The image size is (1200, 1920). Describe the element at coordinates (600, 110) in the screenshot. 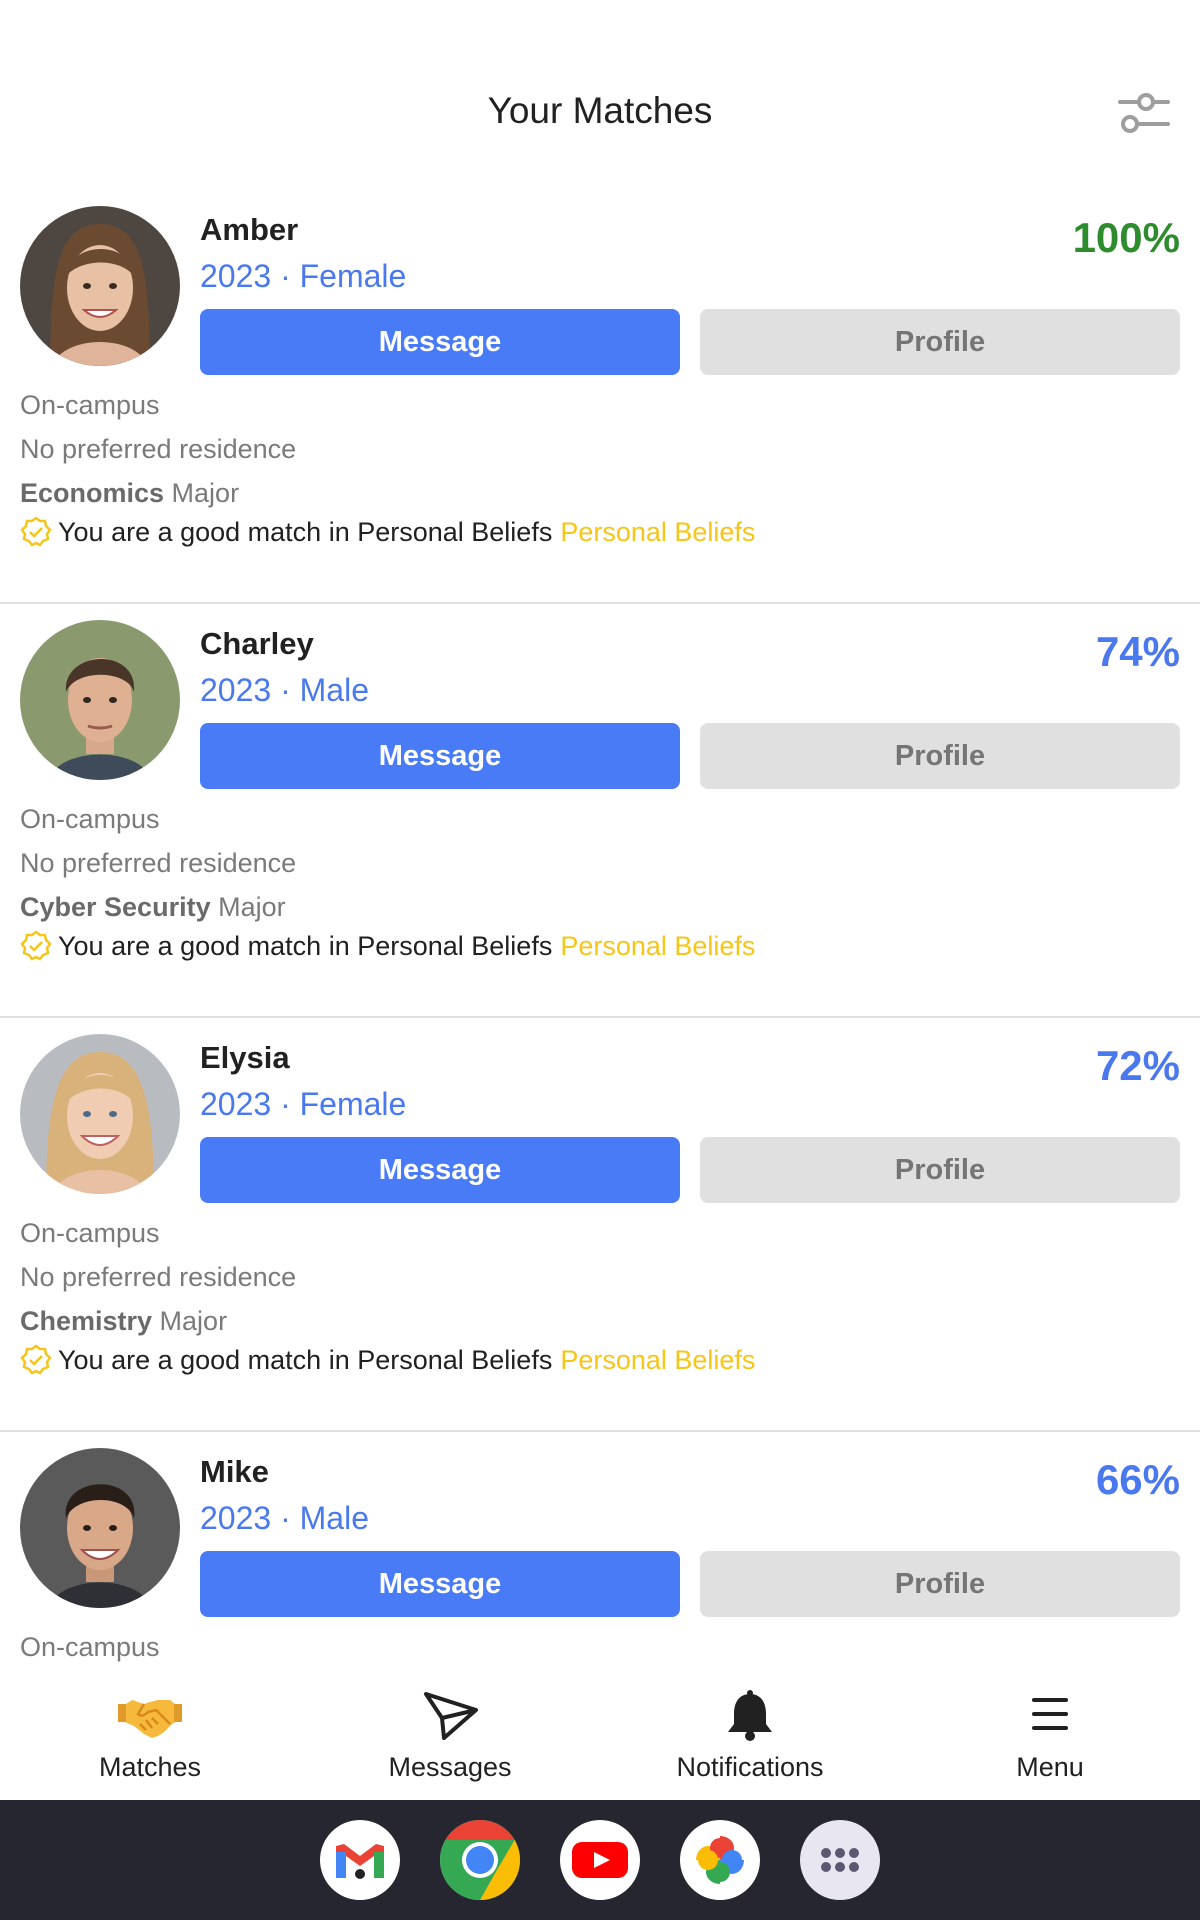

I see `page-title: Your Matches` at that location.